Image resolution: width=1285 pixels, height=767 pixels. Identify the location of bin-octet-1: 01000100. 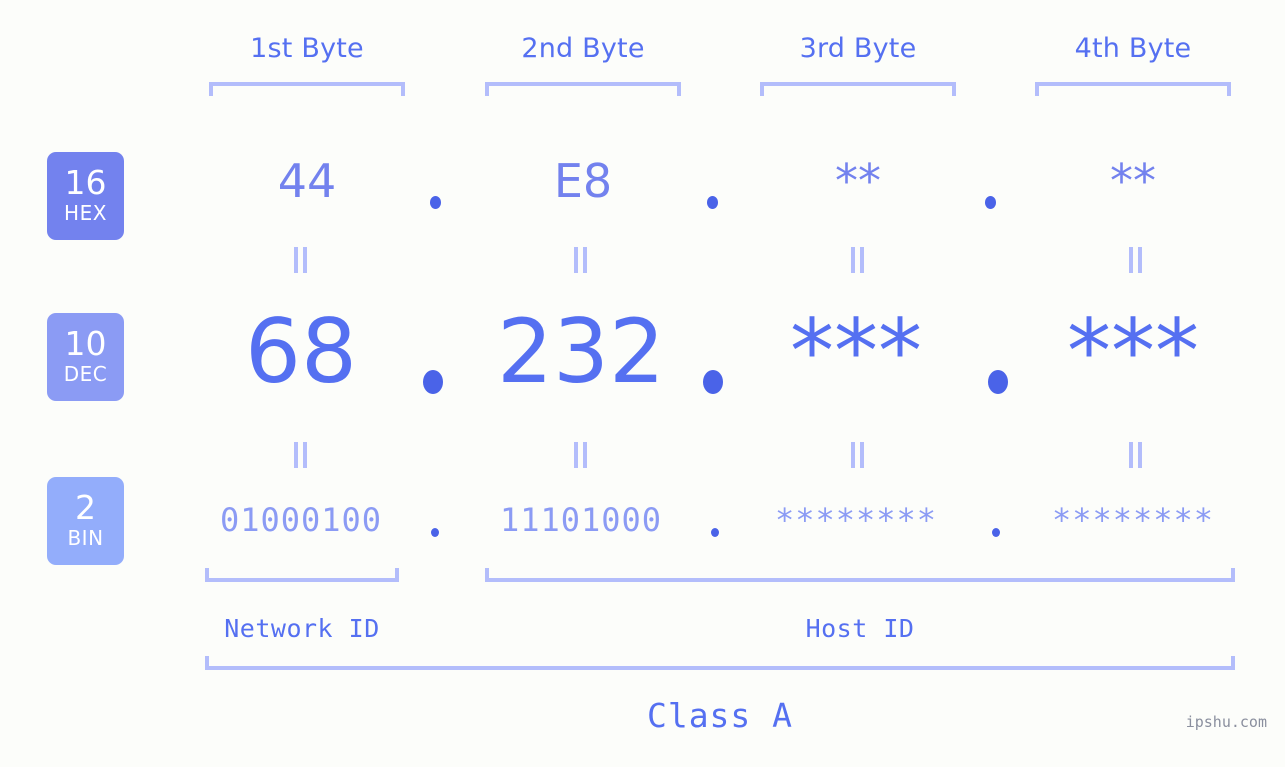
(301, 520).